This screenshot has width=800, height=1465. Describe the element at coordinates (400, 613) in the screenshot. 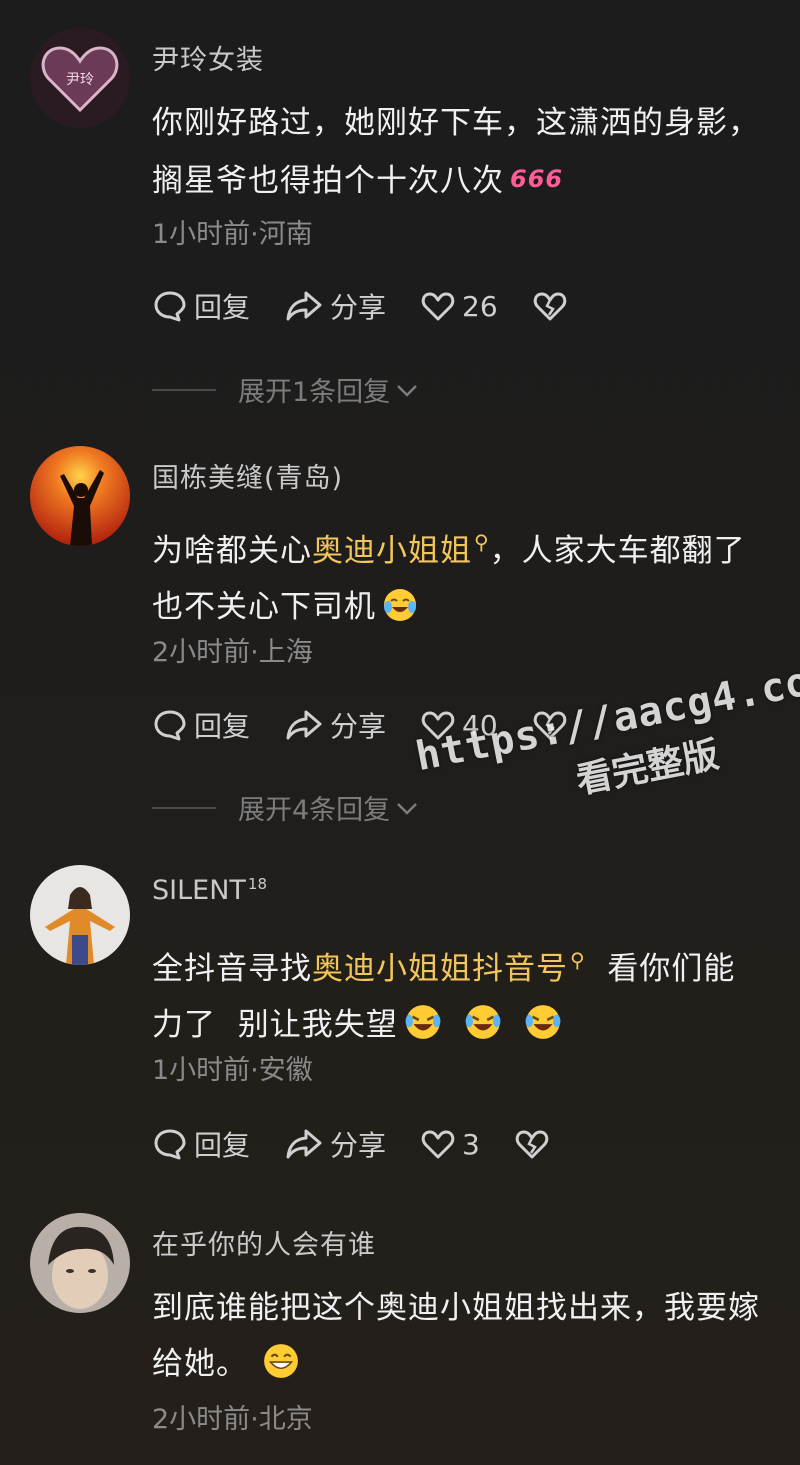

I see `crying-laughing-emoji` at that location.